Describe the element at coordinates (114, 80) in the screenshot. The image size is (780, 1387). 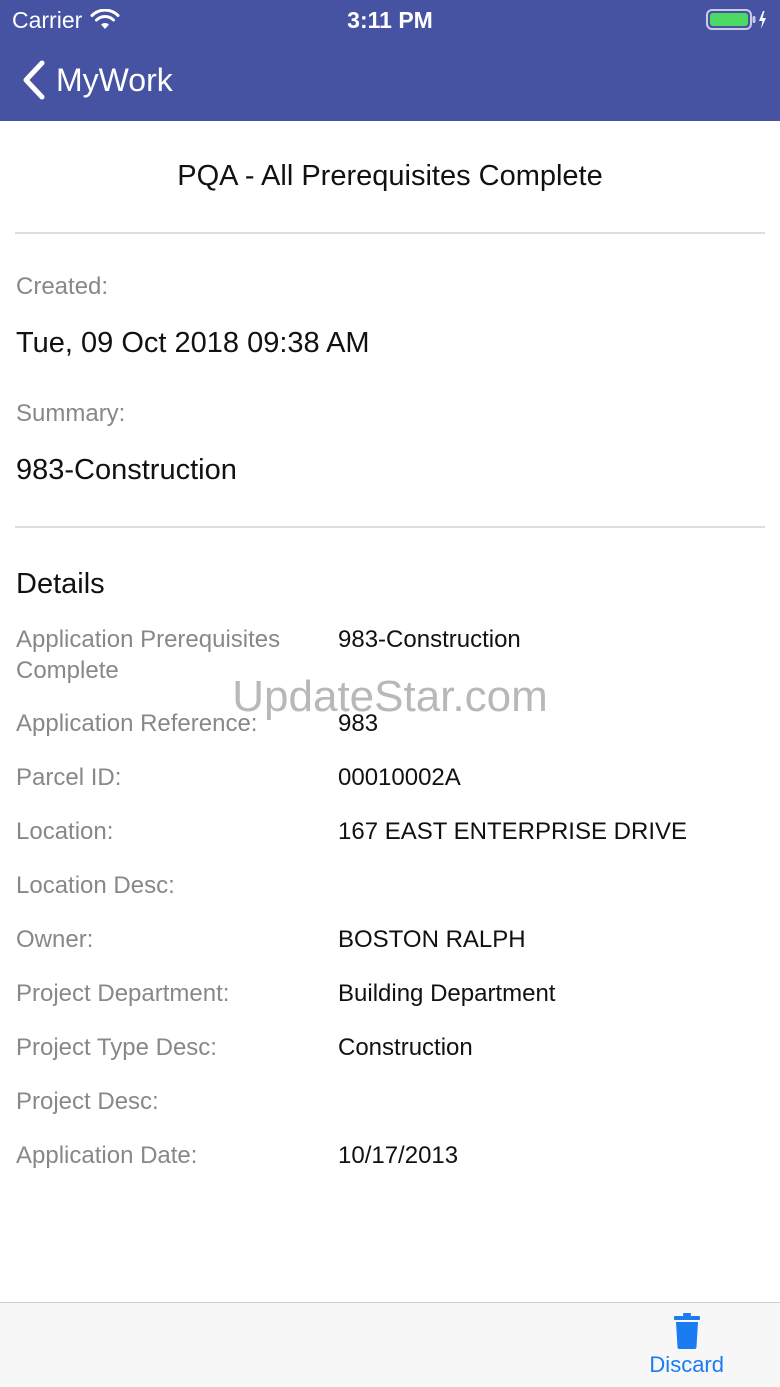
I see `back-button-label: MyWork` at that location.